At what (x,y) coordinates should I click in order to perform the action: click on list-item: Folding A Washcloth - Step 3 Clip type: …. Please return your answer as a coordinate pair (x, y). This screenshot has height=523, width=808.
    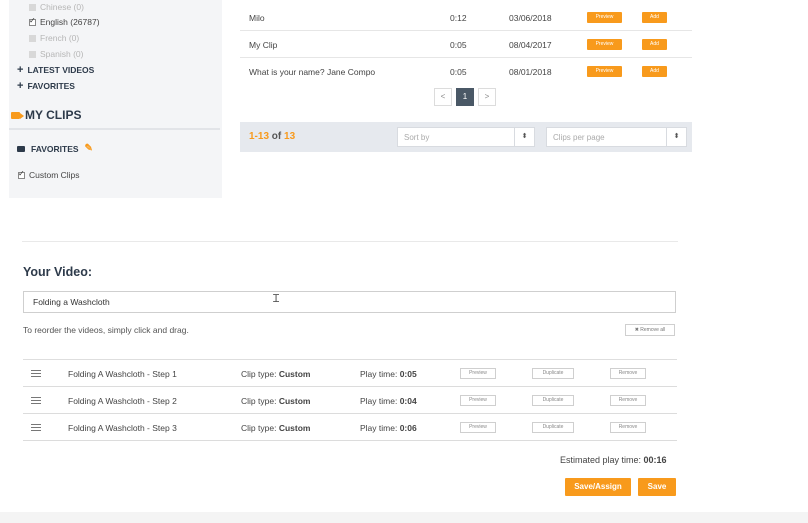
    Looking at the image, I should click on (350, 427).